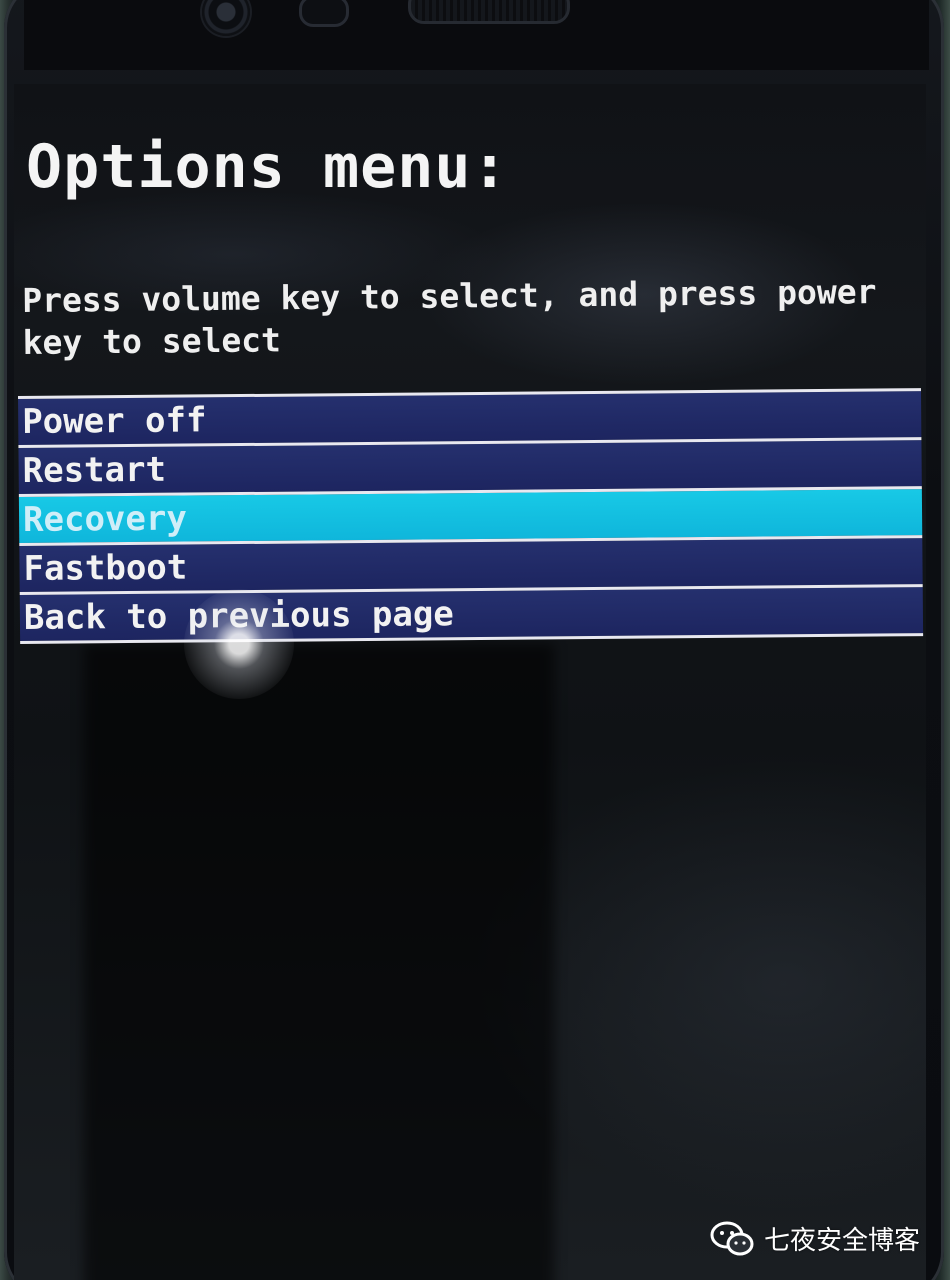 The height and width of the screenshot is (1280, 950). Describe the element at coordinates (476, 35) in the screenshot. I see `top-bezel` at that location.